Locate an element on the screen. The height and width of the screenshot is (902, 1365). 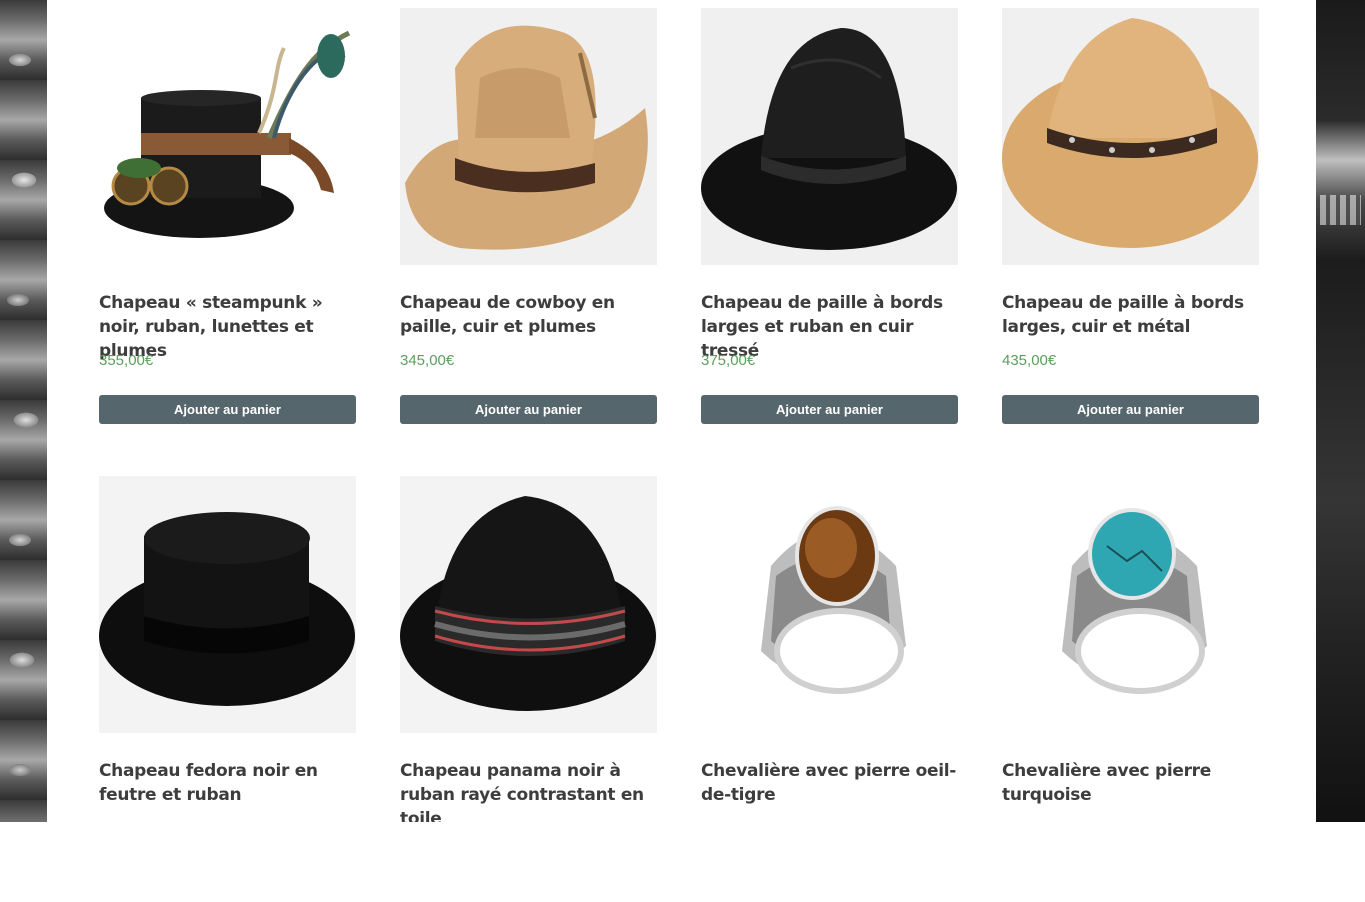
product-price: 355,00€ is located at coordinates (126, 360).